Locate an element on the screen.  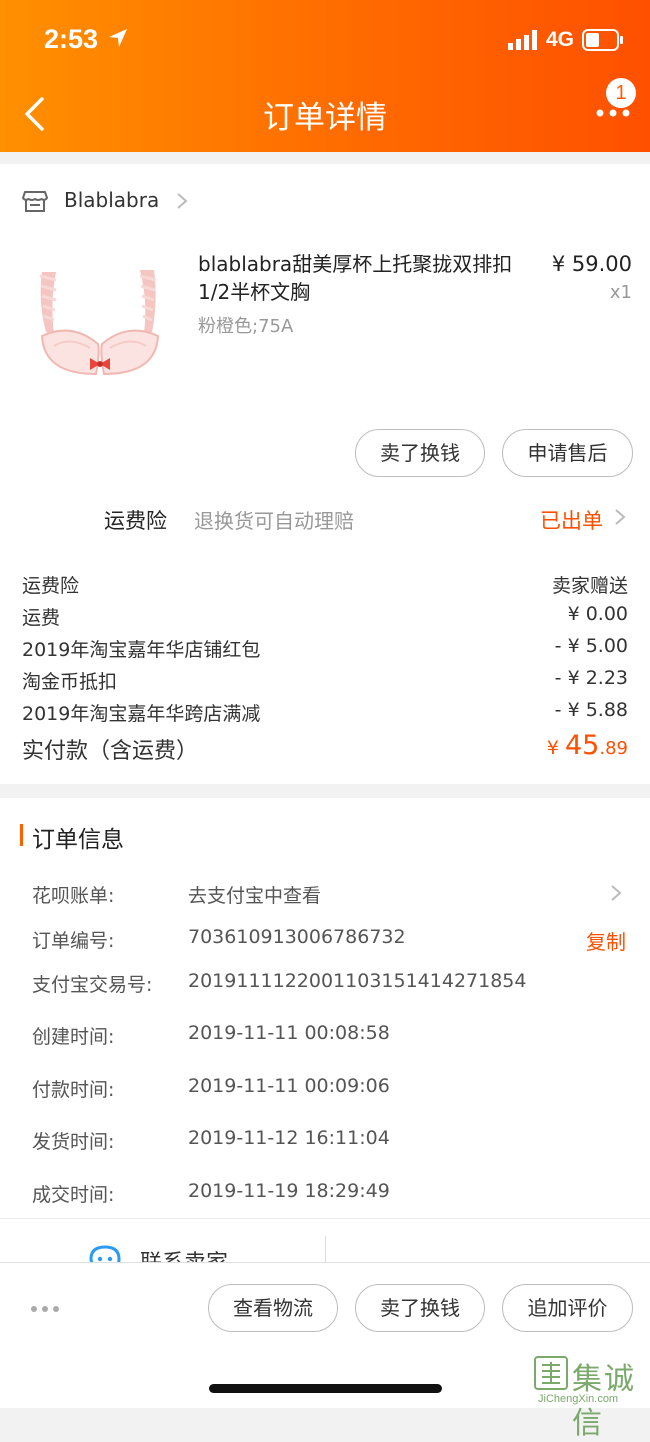
completed-time-value: 2019-11-19 18:29:49 is located at coordinates (289, 1191).